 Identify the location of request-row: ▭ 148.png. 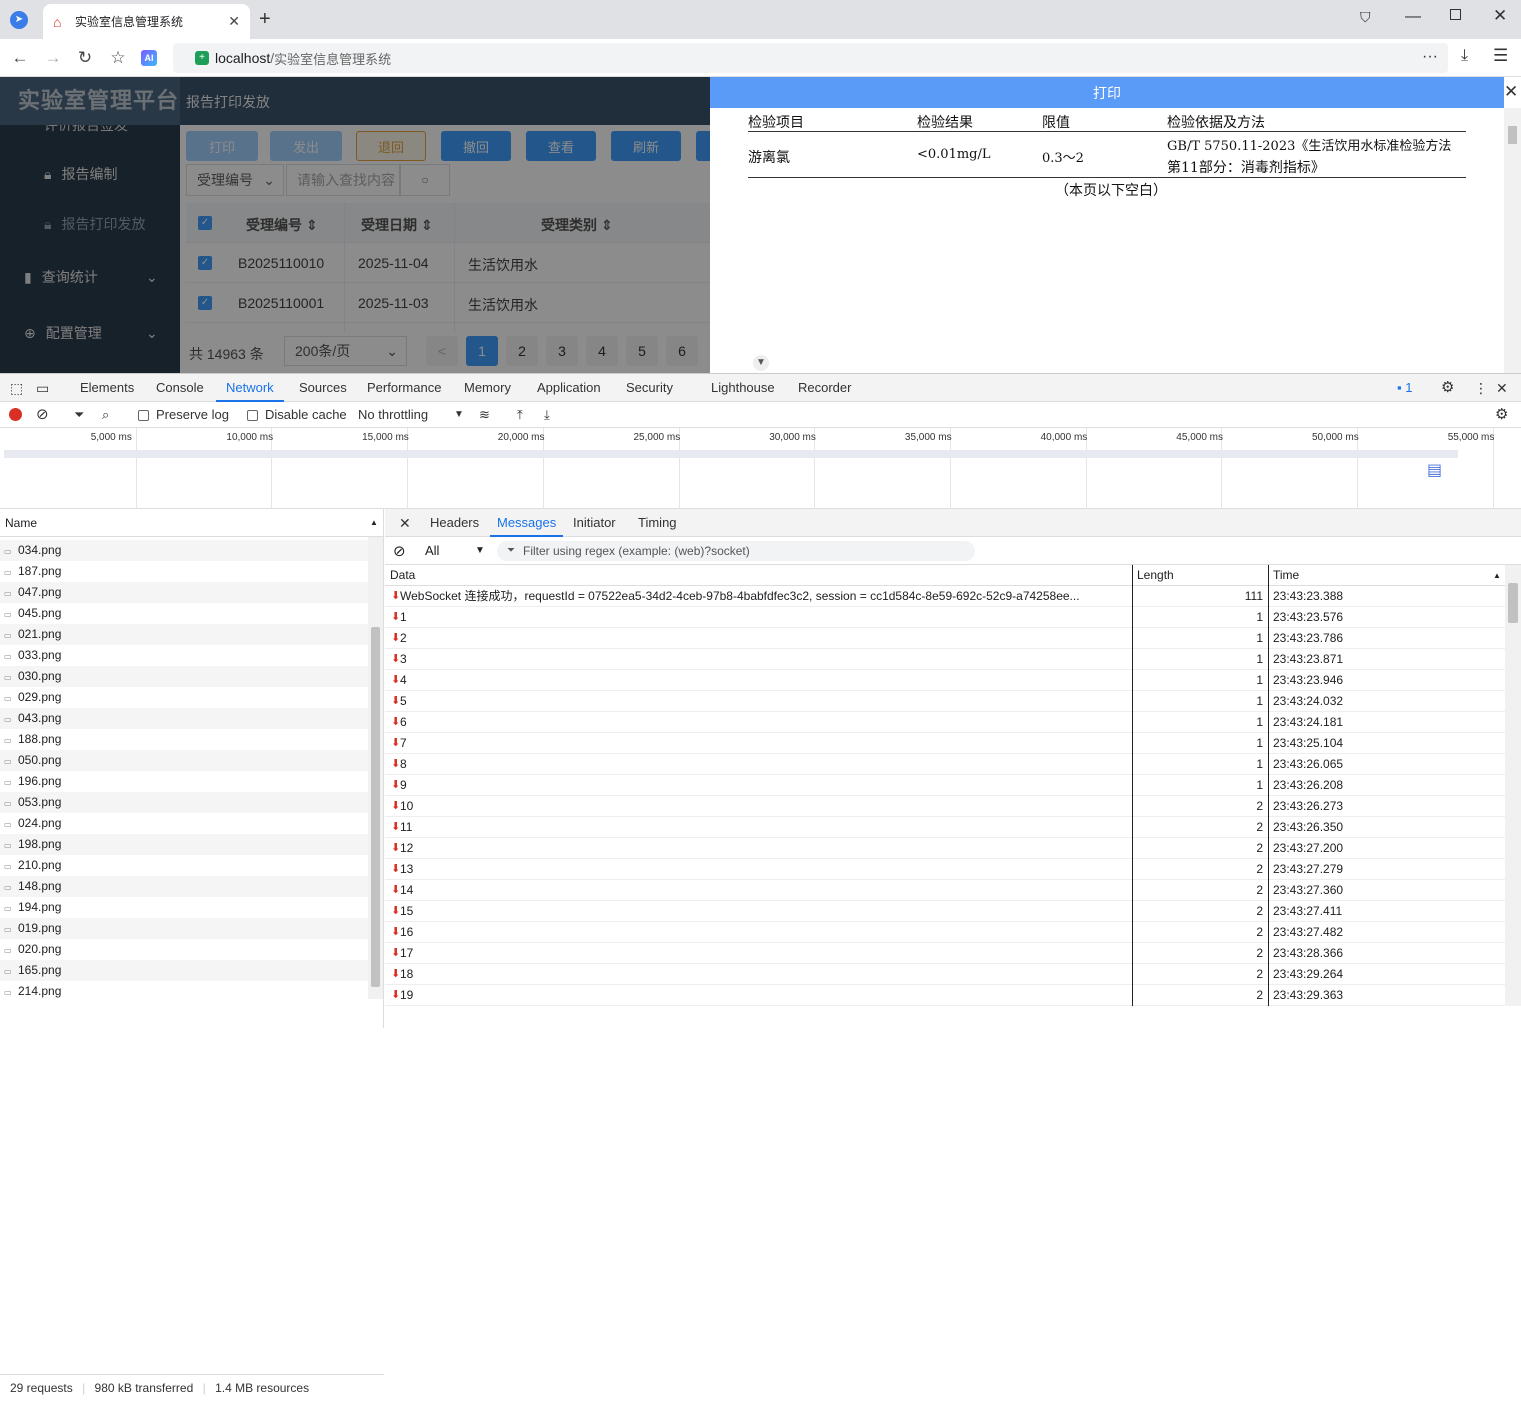
(184, 886).